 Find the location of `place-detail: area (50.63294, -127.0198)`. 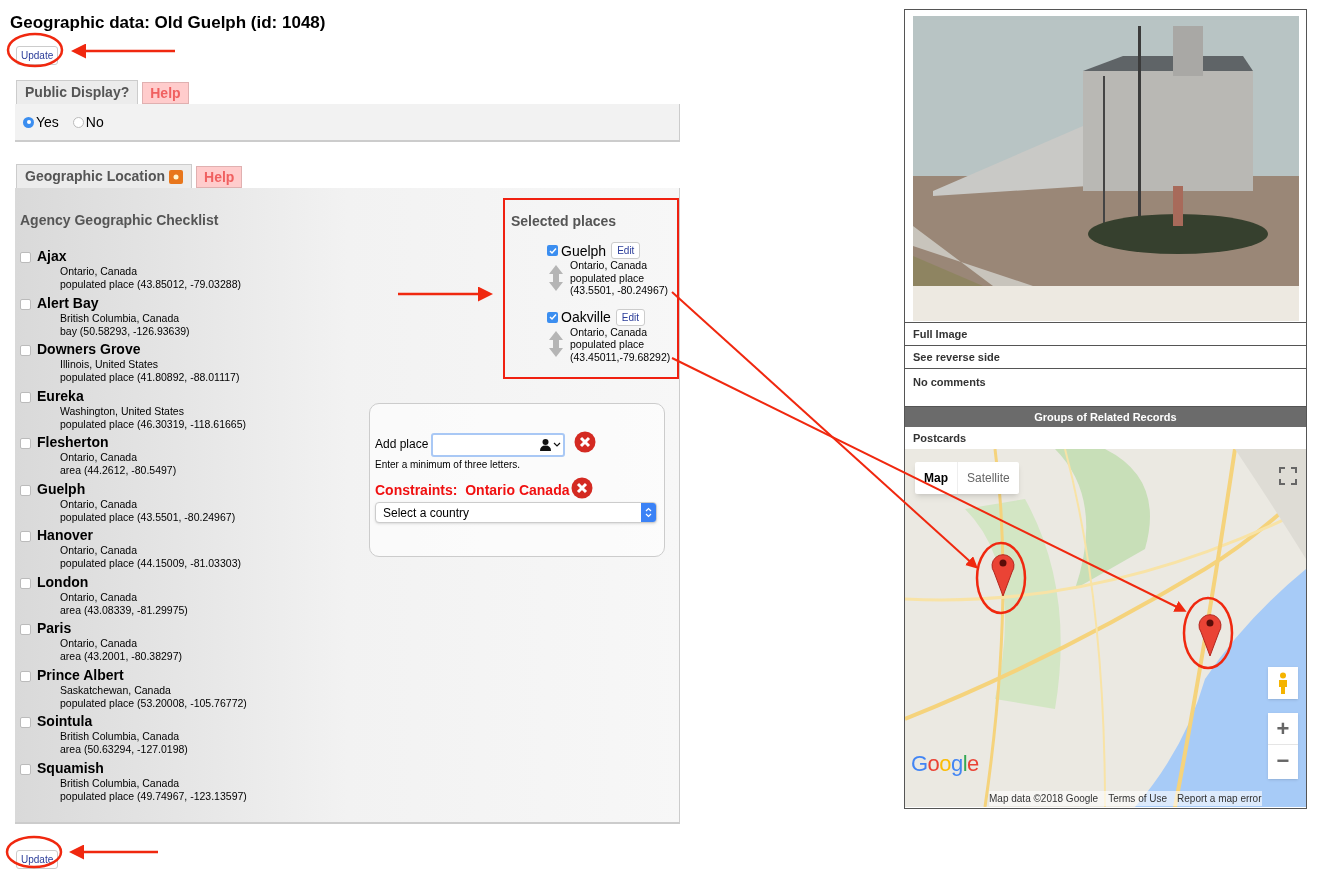

place-detail: area (50.63294, -127.0198) is located at coordinates (124, 749).